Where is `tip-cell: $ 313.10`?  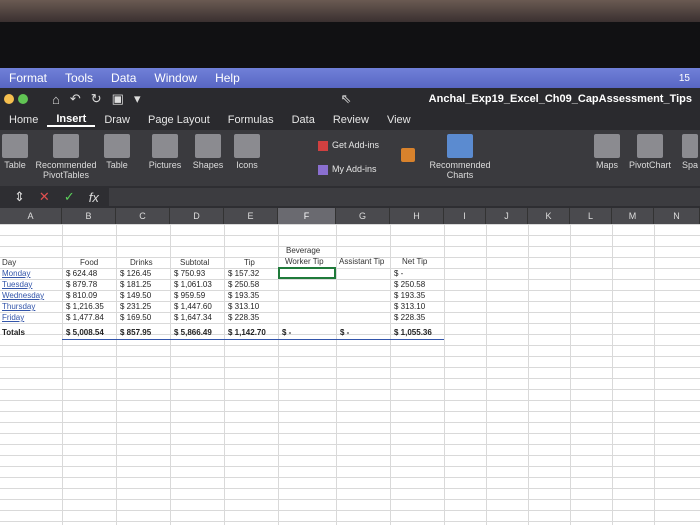
tip-cell: $ 313.10 is located at coordinates (243, 306).